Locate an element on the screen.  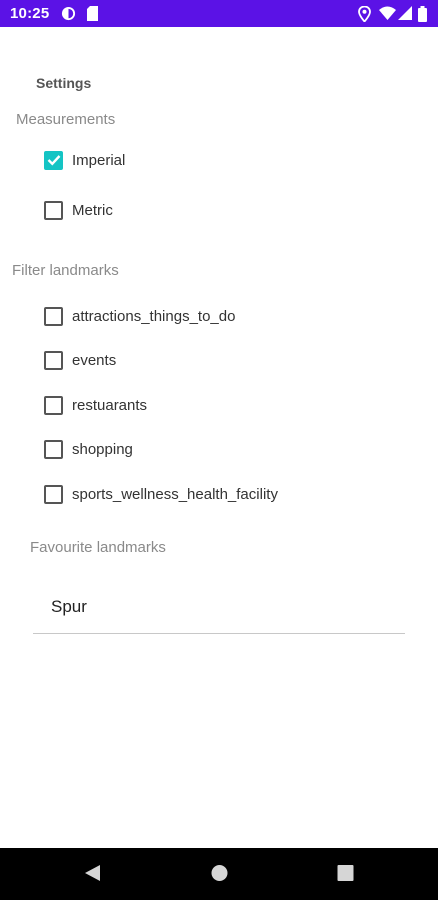
settings-title: Settings is located at coordinates (64, 83).